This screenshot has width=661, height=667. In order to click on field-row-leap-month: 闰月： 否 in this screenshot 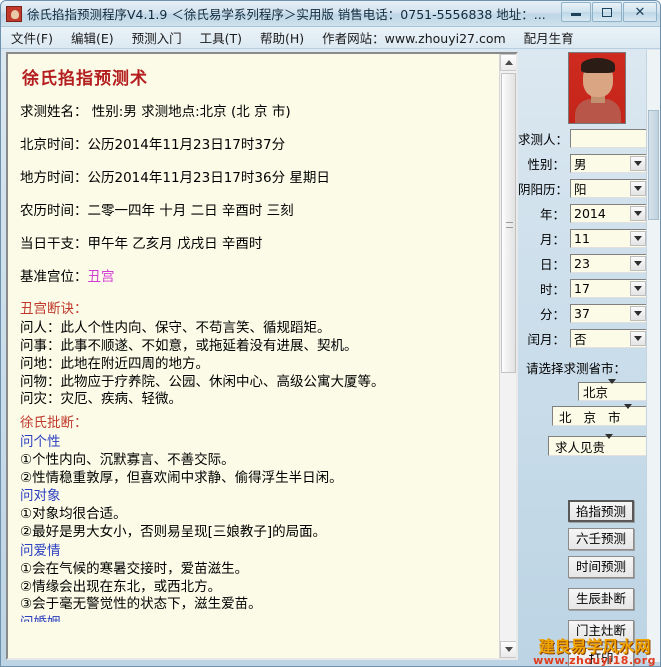, I will do `click(589, 338)`.